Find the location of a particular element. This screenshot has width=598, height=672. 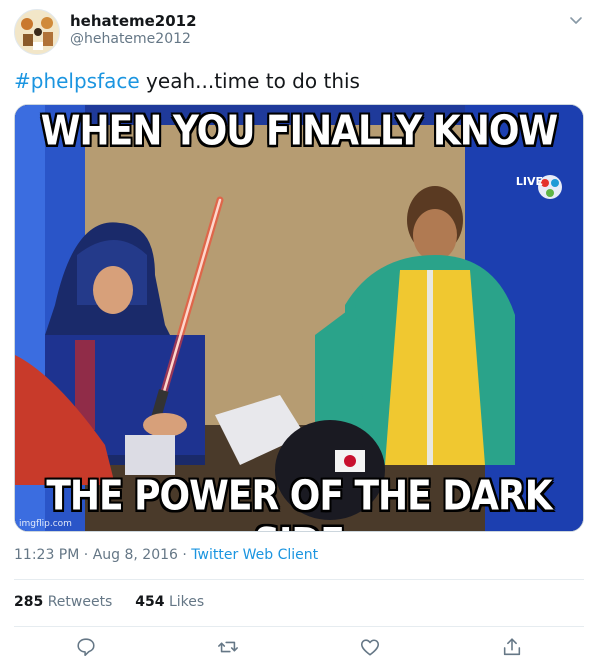

meme-bottom-caption: THE POWER OF THE DARK SIDE is located at coordinates (299, 501).